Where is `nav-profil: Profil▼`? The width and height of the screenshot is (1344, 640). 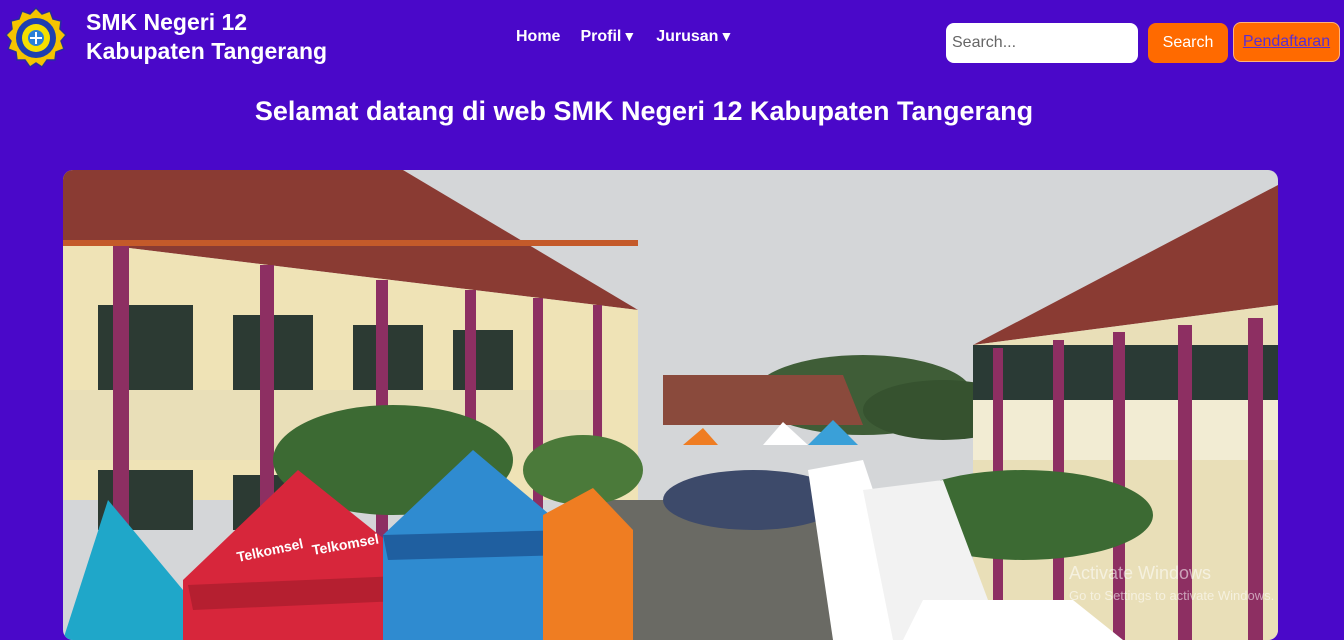
nav-profil: Profil▼ is located at coordinates (608, 37).